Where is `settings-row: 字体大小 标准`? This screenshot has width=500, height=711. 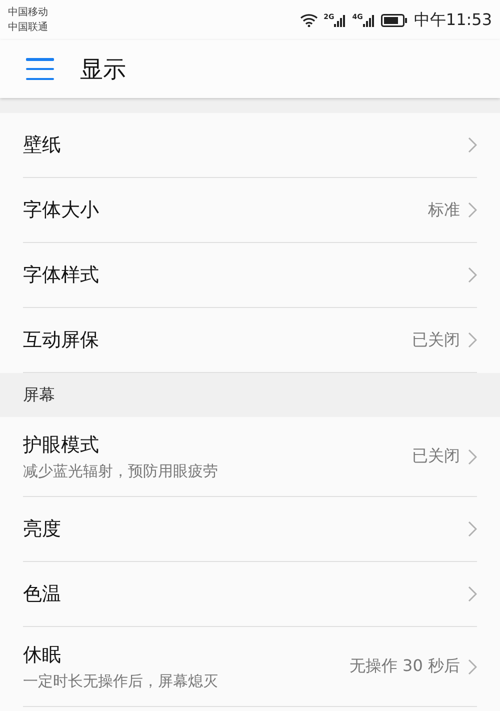
settings-row: 字体大小 标准 is located at coordinates (250, 210).